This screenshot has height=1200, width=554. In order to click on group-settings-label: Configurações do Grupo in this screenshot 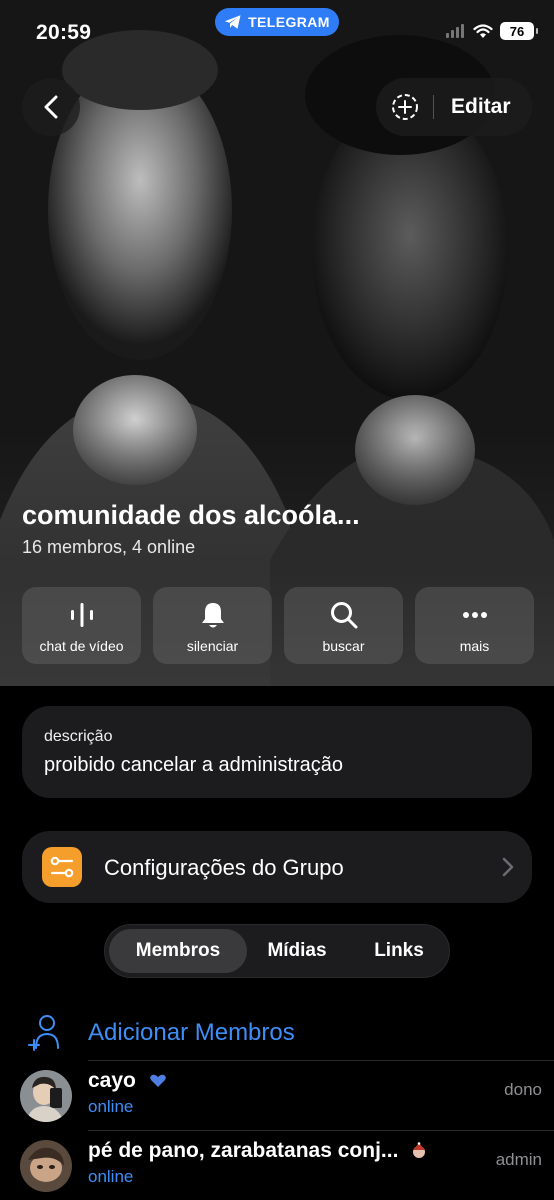, I will do `click(224, 867)`.